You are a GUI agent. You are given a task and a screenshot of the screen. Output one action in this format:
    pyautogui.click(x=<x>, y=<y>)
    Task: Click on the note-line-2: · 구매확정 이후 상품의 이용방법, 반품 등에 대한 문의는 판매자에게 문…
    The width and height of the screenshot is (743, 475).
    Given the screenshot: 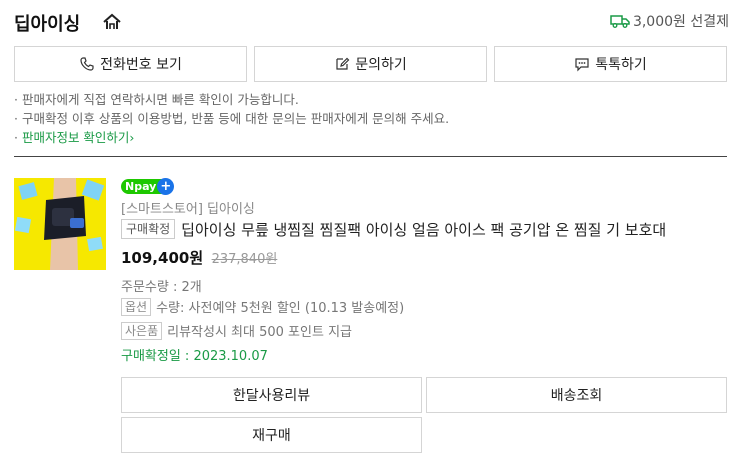 What is the action you would take?
    pyautogui.click(x=232, y=118)
    